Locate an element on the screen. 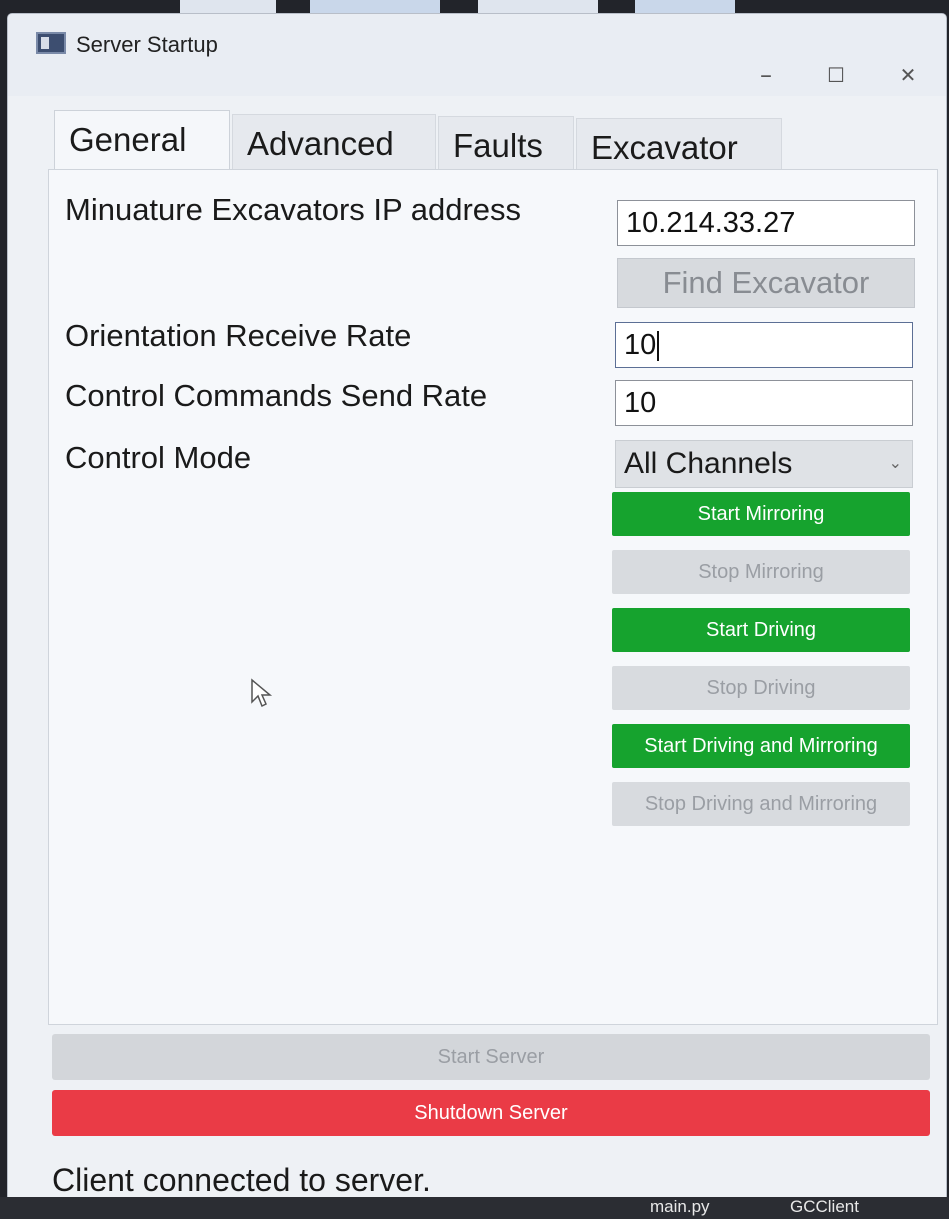 The width and height of the screenshot is (949, 1219). control-mode-label: Control Mode is located at coordinates (158, 457).